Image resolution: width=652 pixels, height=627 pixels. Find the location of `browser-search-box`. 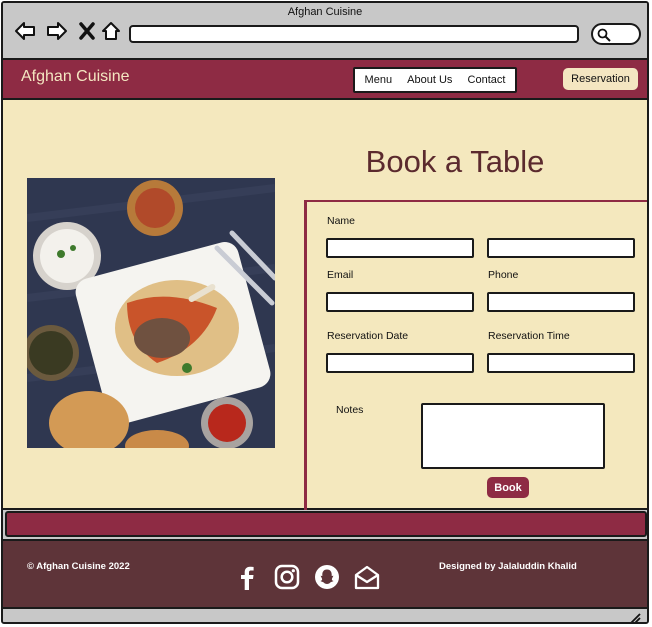

browser-search-box is located at coordinates (616, 34).